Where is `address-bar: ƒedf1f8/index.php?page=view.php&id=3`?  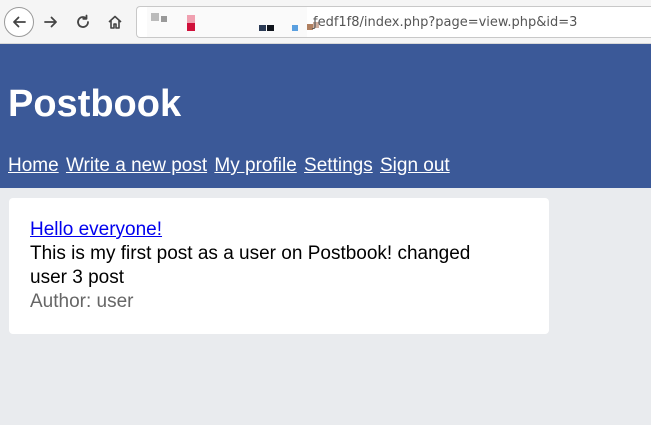
address-bar: ƒedf1f8/index.php?page=view.php&id=3 is located at coordinates (393, 22).